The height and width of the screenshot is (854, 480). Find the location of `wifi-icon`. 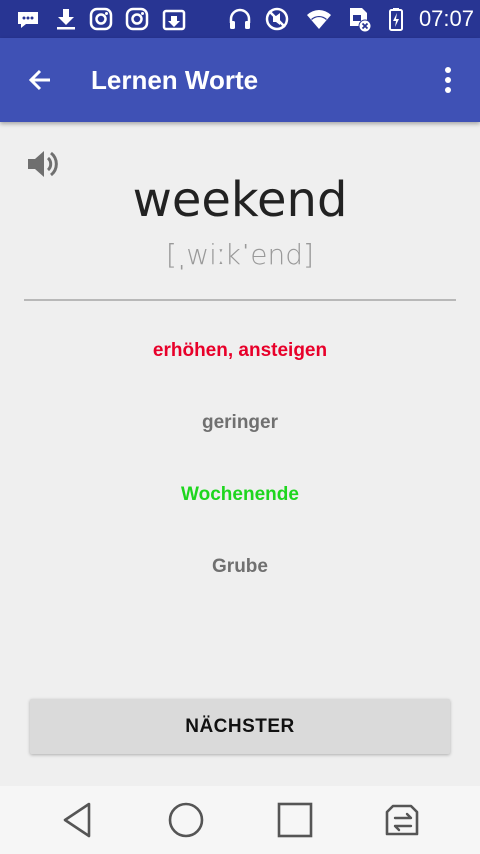

wifi-icon is located at coordinates (319, 19).